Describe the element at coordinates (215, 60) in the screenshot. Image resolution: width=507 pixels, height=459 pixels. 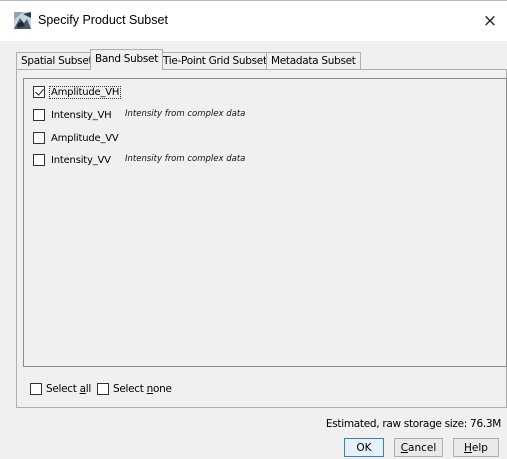
I see `tab-tie-point-grid-subset: Tie-Point Grid Subset` at that location.